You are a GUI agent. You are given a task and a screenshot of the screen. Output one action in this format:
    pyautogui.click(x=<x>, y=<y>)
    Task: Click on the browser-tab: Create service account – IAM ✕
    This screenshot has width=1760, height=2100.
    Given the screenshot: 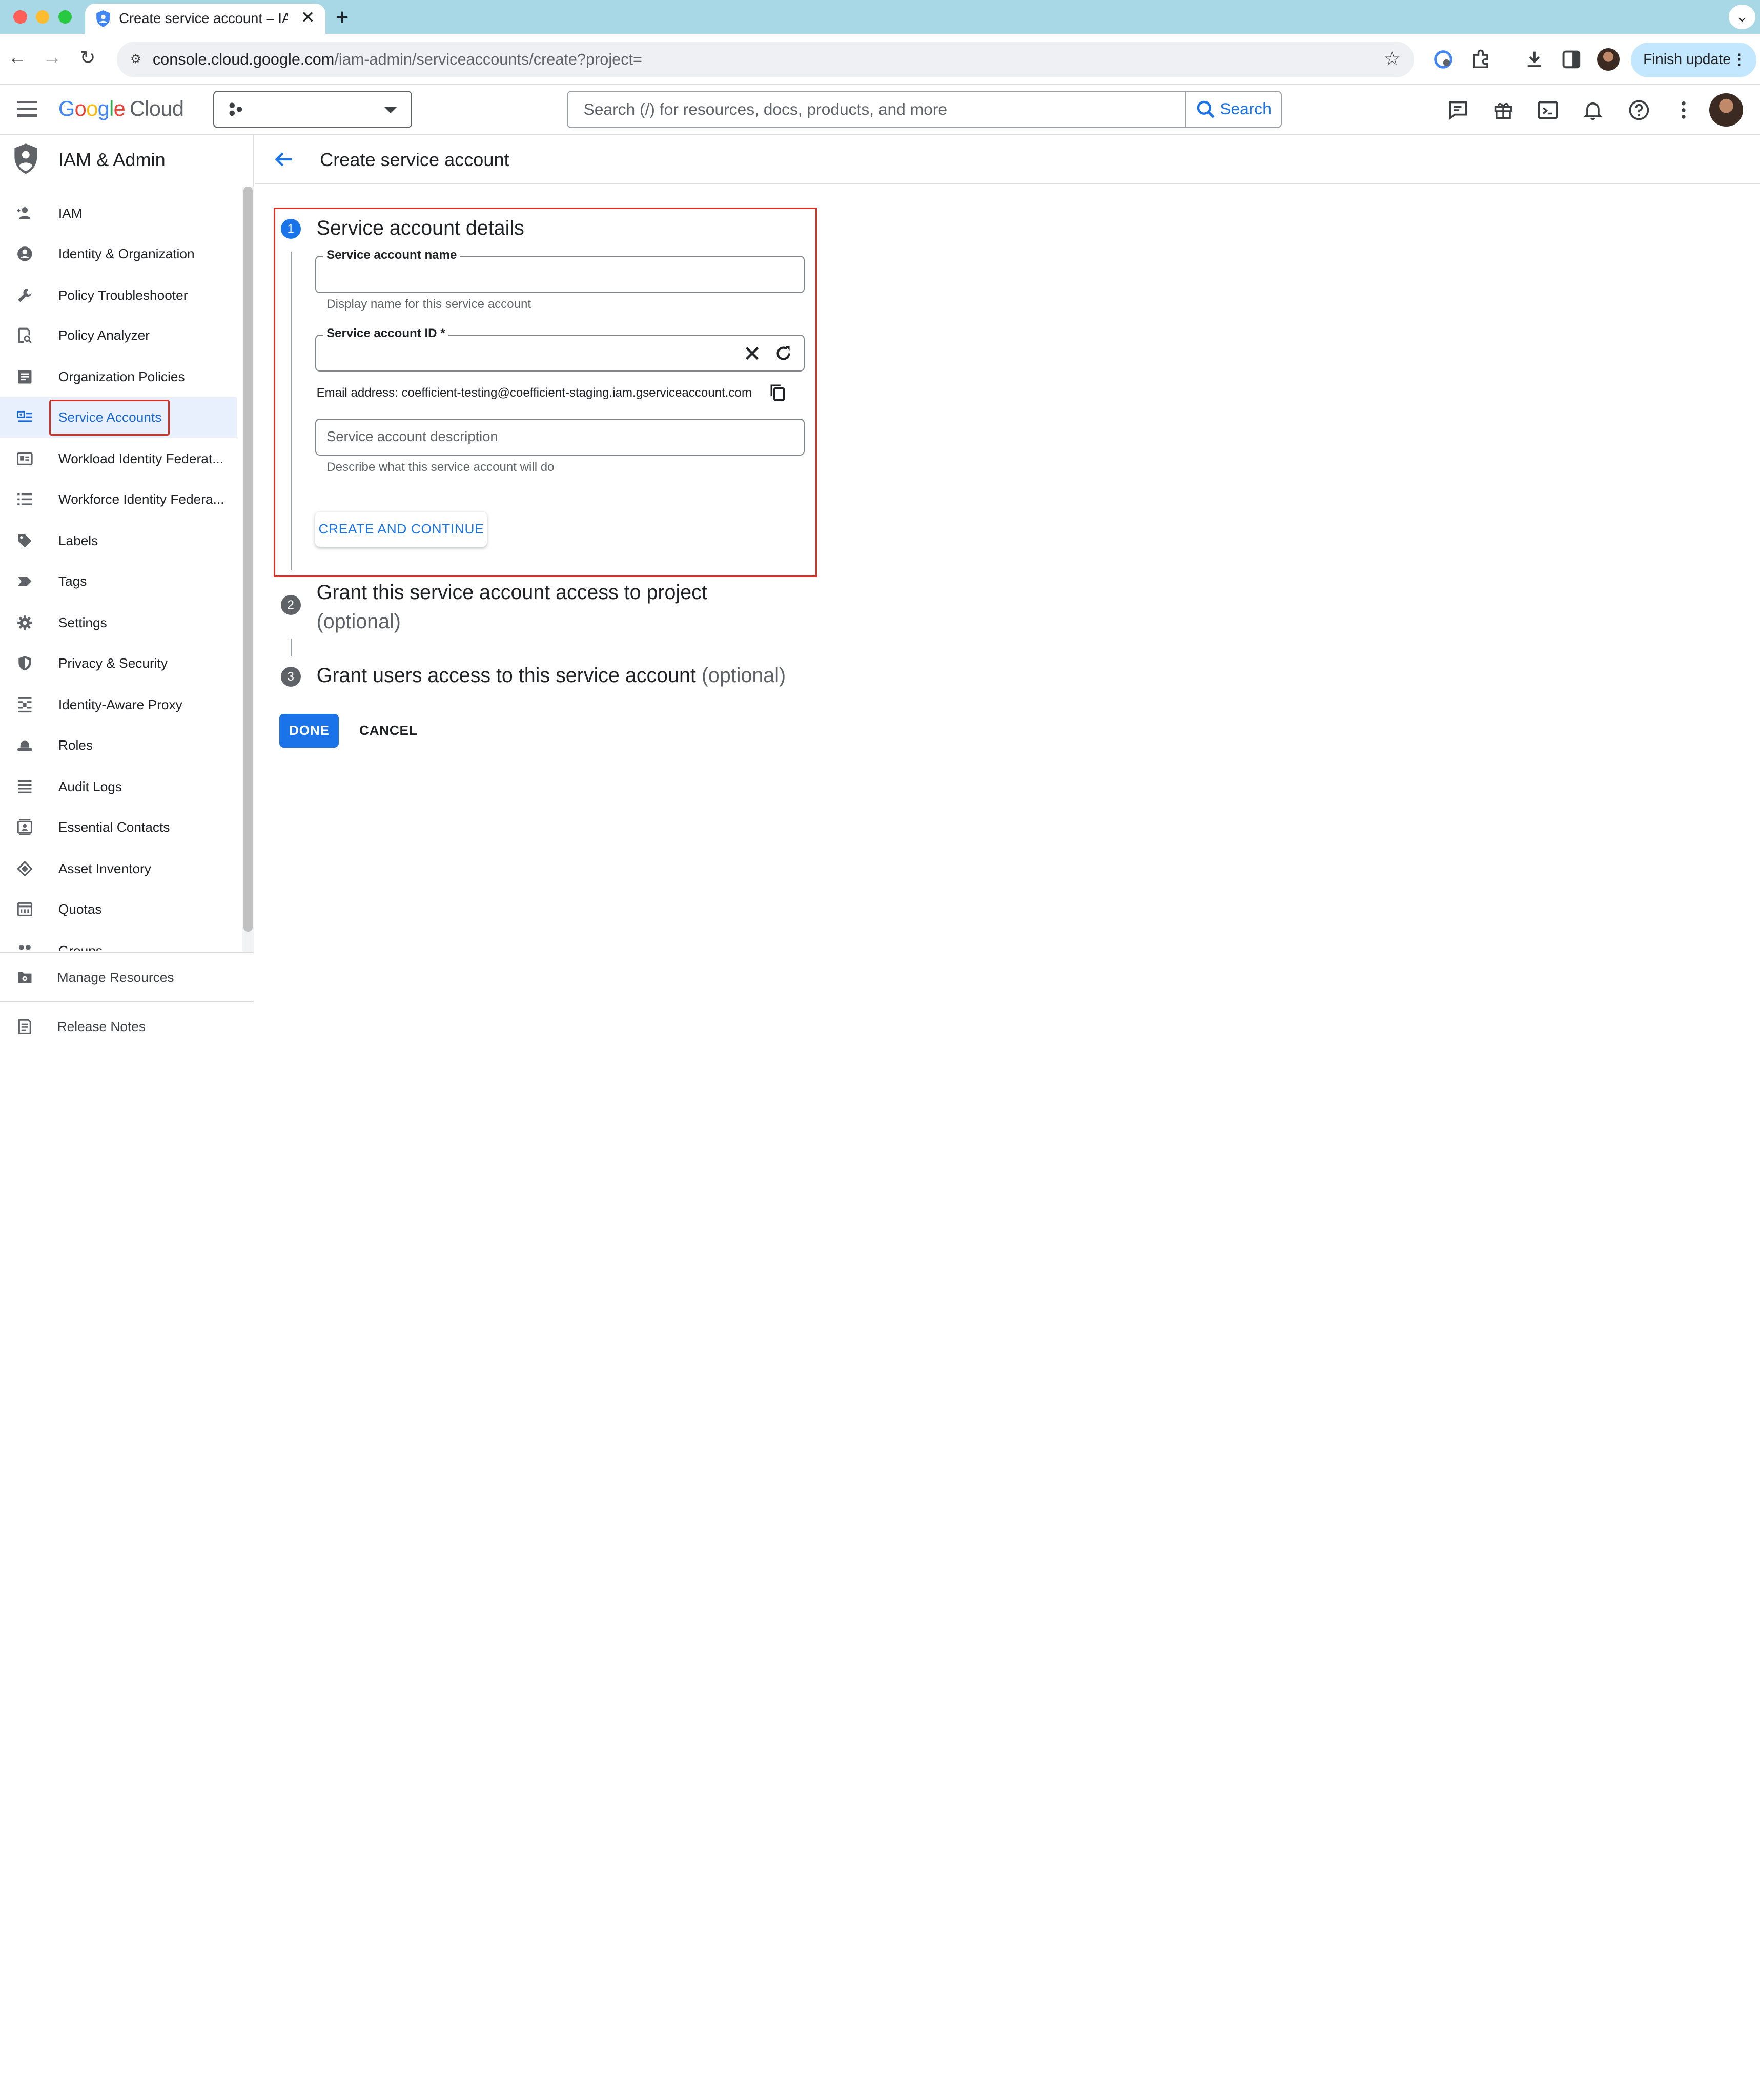 What is the action you would take?
    pyautogui.click(x=205, y=18)
    